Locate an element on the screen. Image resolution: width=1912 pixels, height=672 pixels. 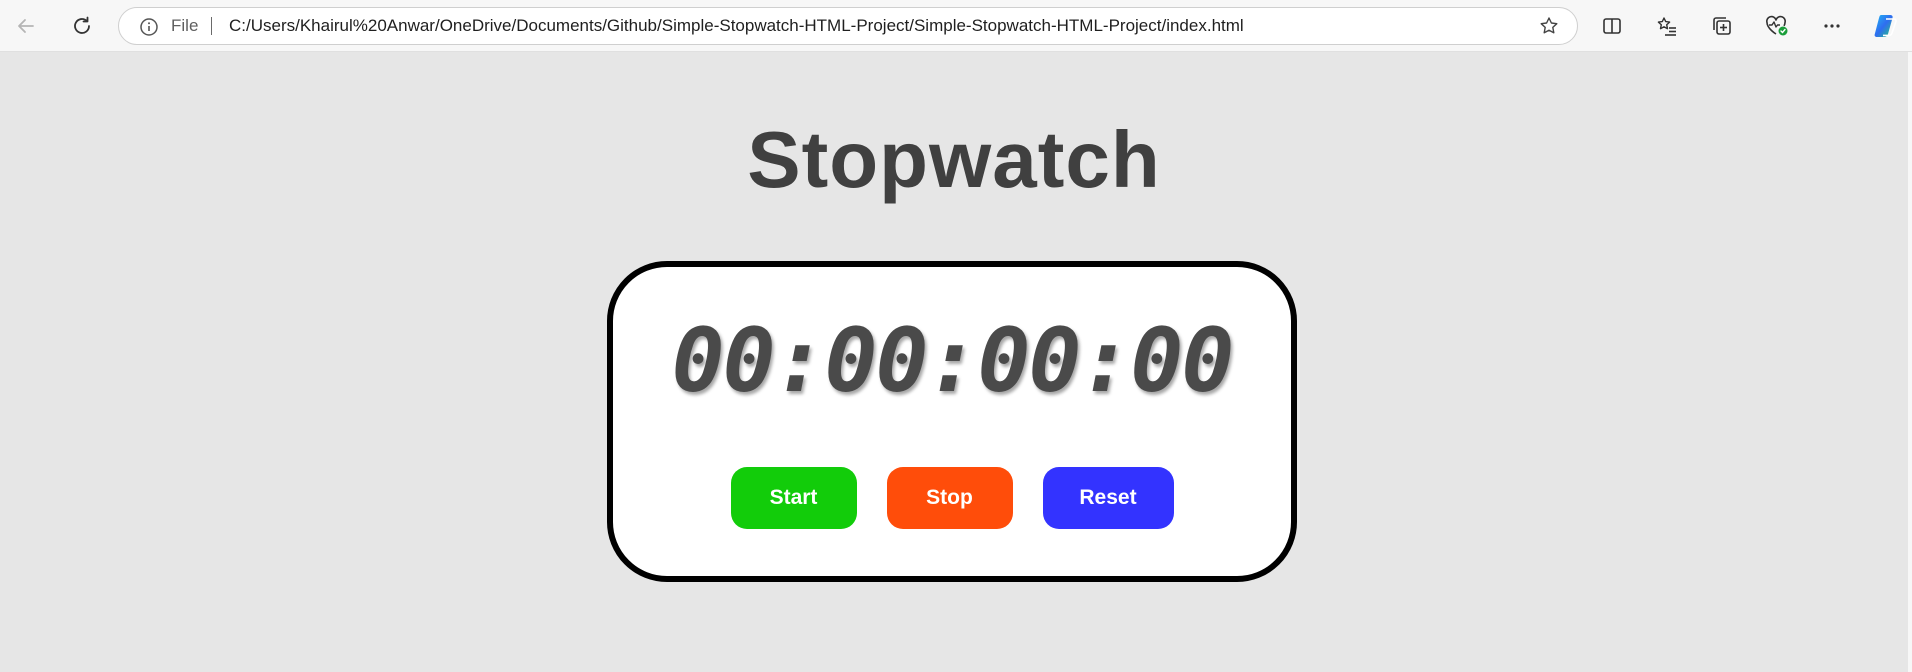
favorites-button is located at coordinates (1667, 26).